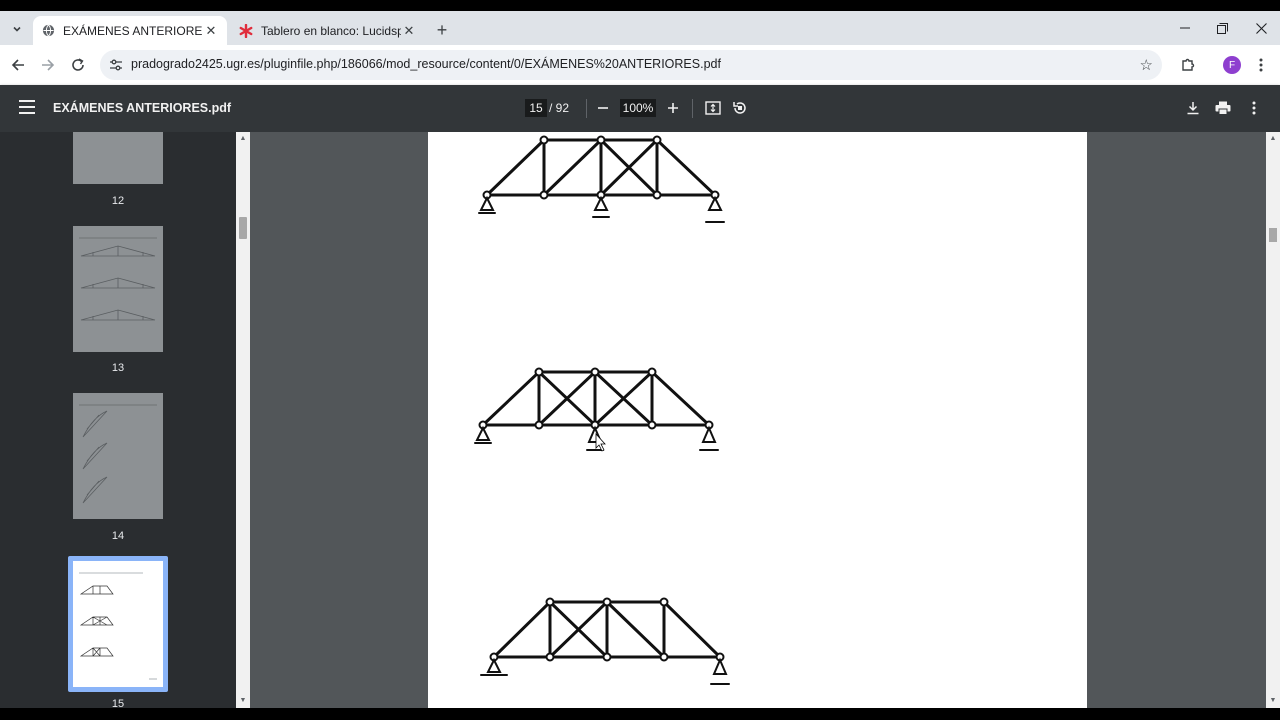  Describe the element at coordinates (118, 703) in the screenshot. I see `thumbnail-number: 15` at that location.